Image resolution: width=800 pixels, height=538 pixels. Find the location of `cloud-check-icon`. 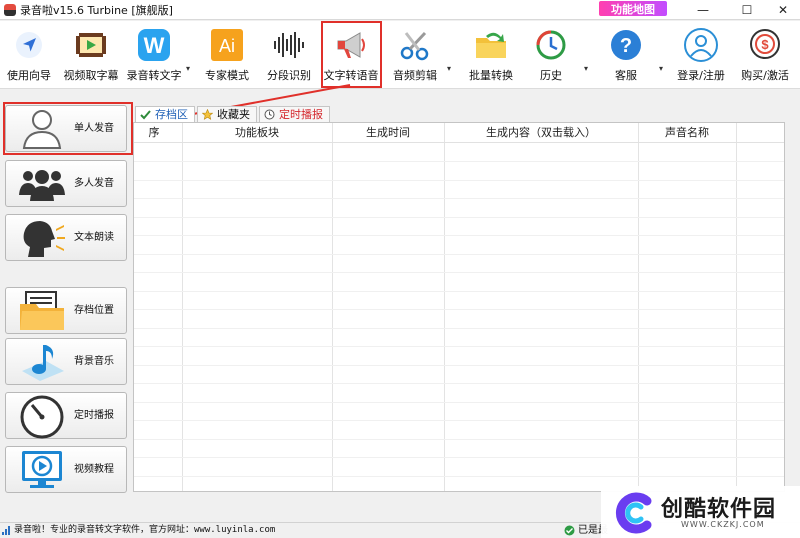

cloud-check-icon is located at coordinates (569, 530).